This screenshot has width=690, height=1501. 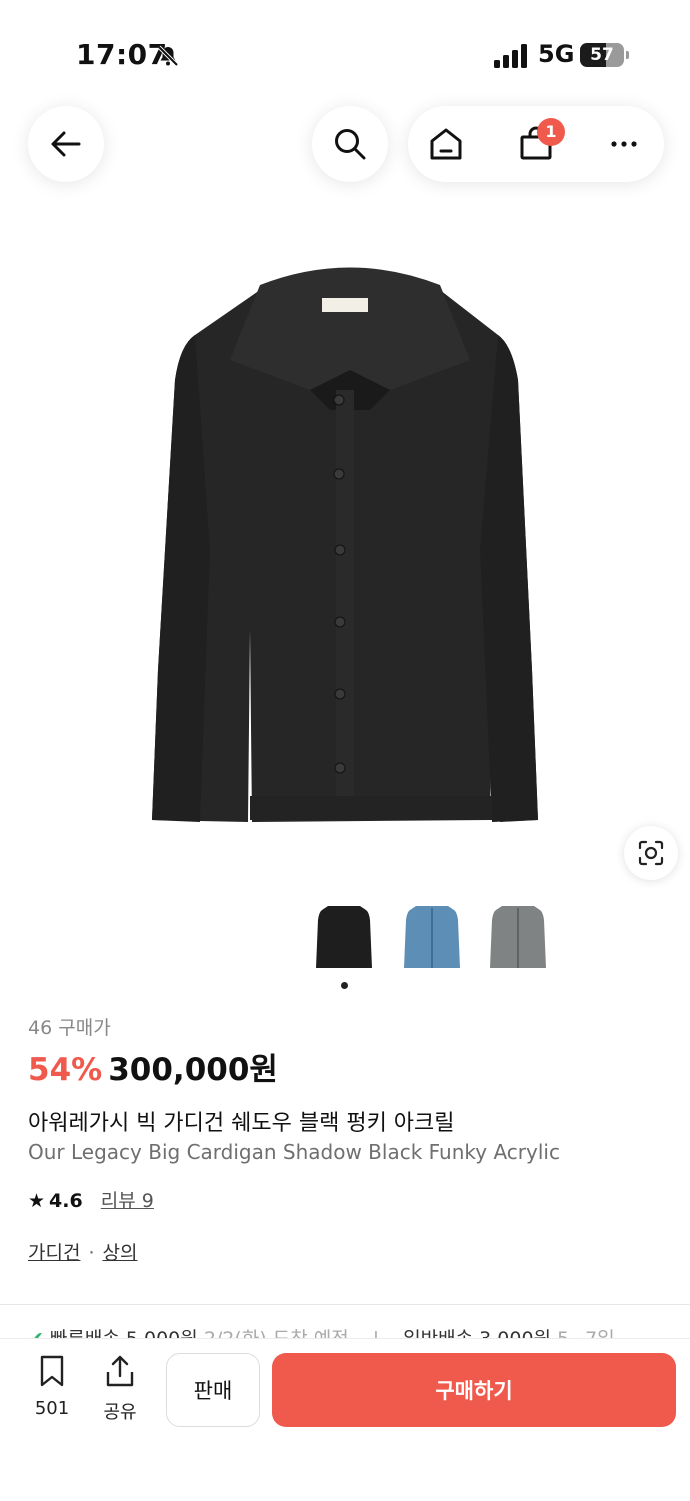 I want to click on image-search-button, so click(x=651, y=853).